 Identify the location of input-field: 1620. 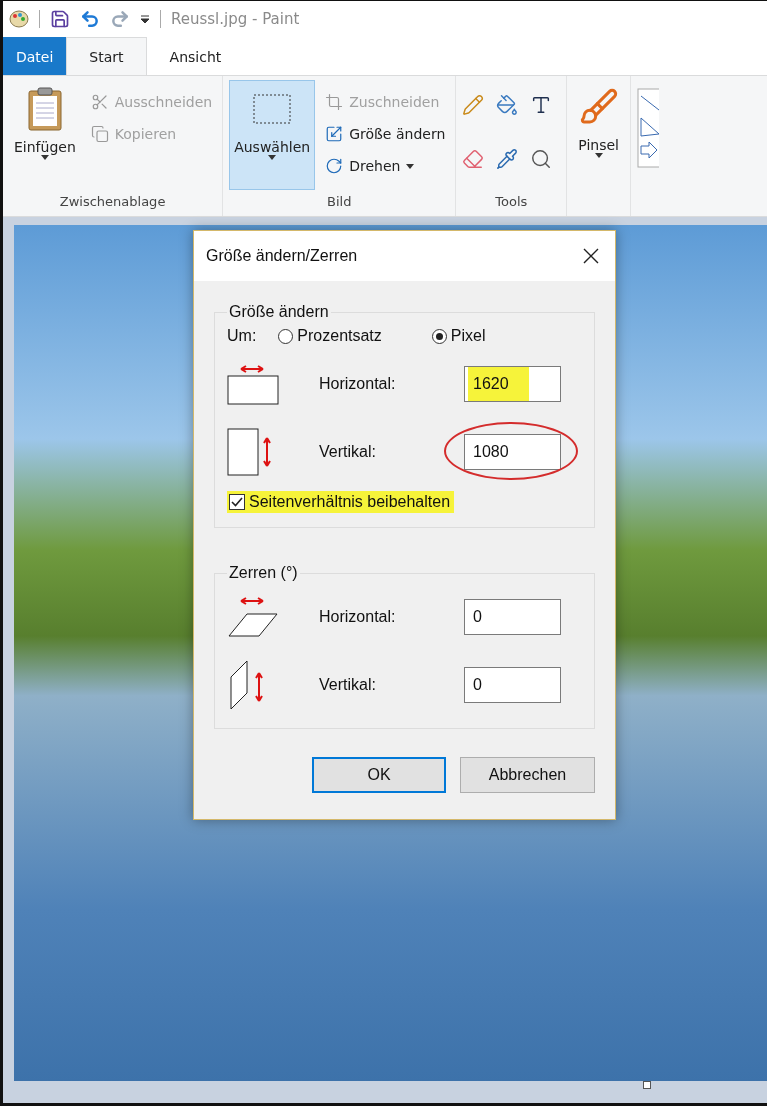
(512, 384).